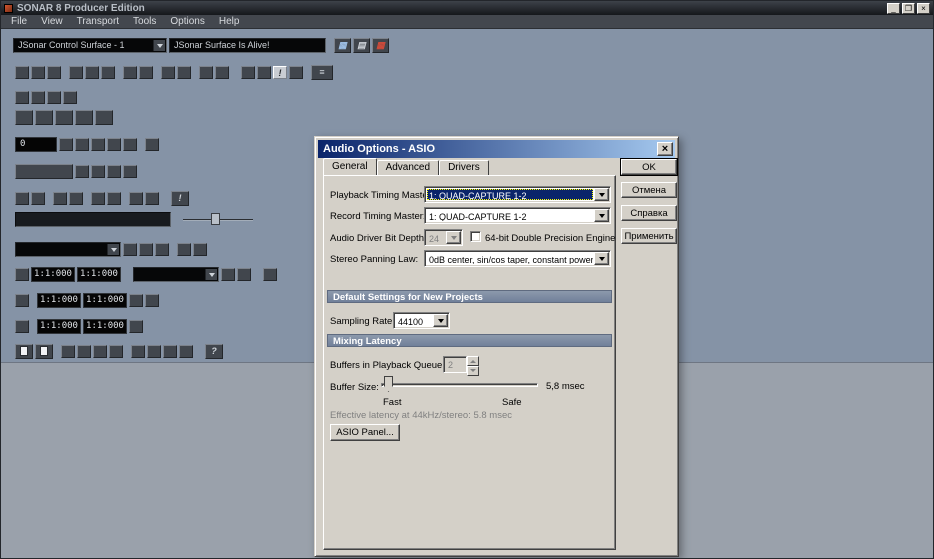 The height and width of the screenshot is (559, 934). Describe the element at coordinates (68, 249) in the screenshot. I see `snap-select` at that location.